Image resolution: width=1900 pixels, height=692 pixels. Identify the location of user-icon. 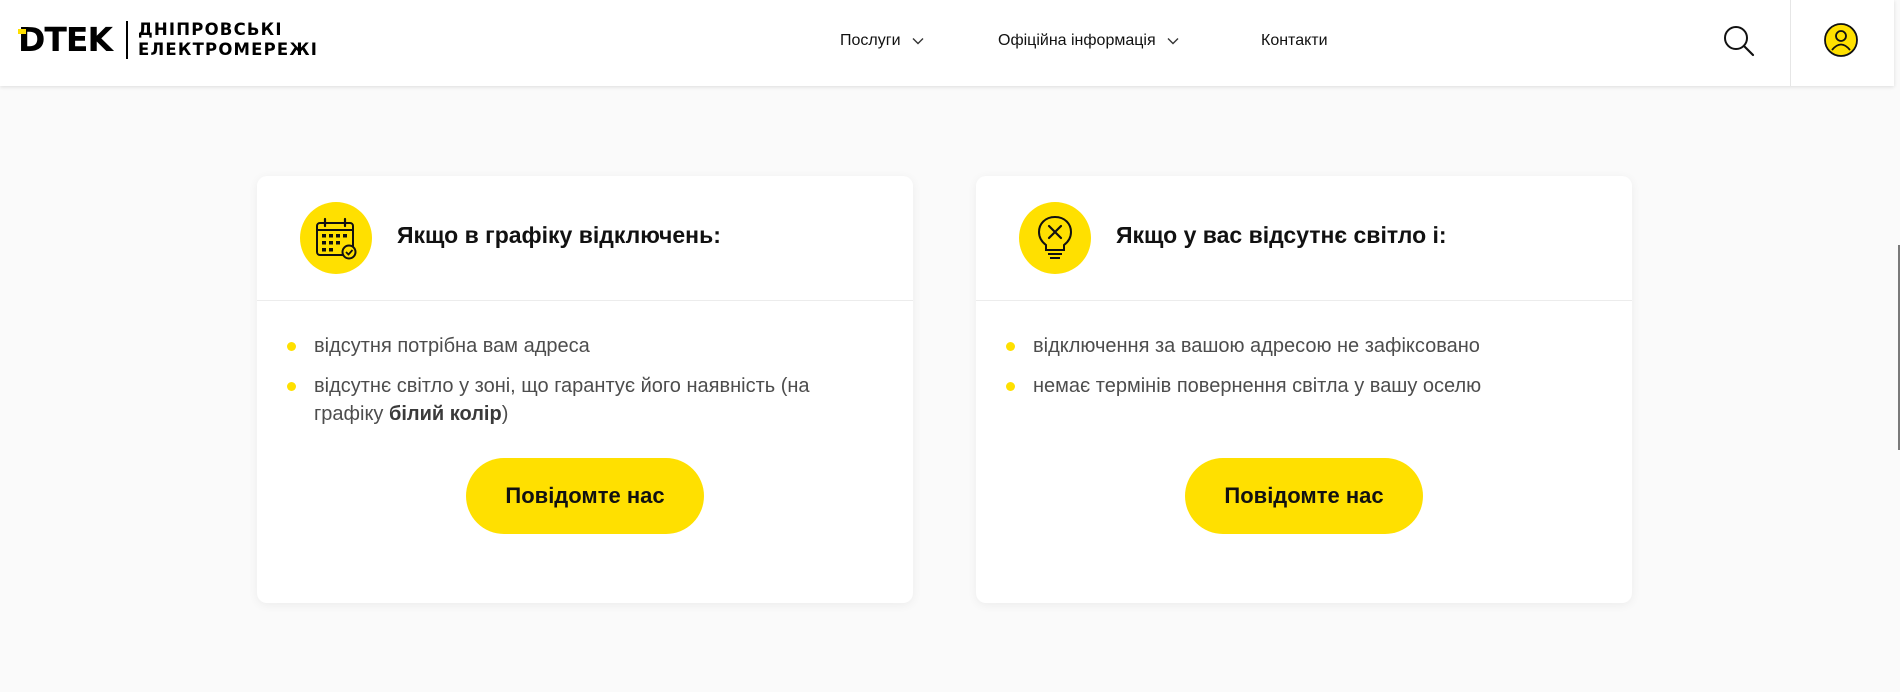
(1841, 40).